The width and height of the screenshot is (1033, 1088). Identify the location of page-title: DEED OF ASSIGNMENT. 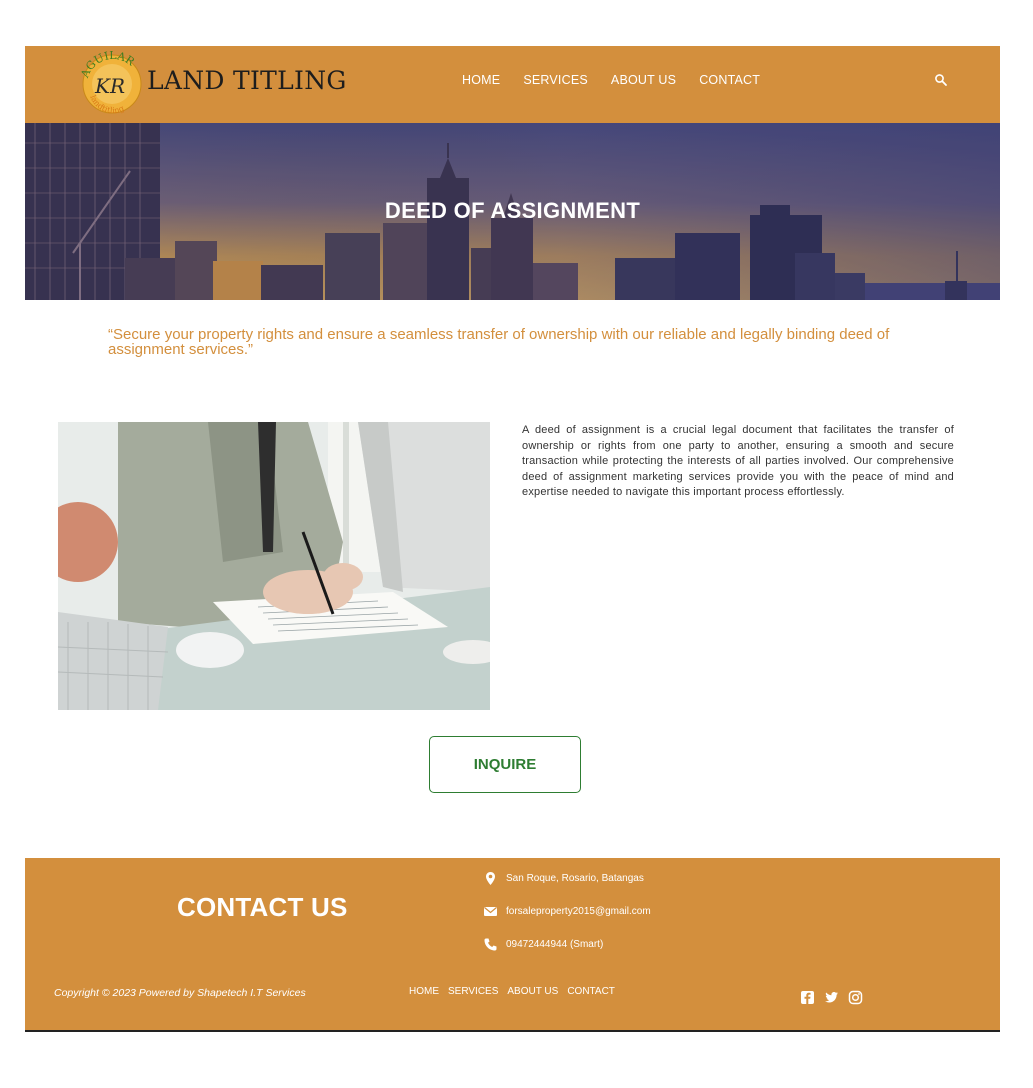
(512, 210).